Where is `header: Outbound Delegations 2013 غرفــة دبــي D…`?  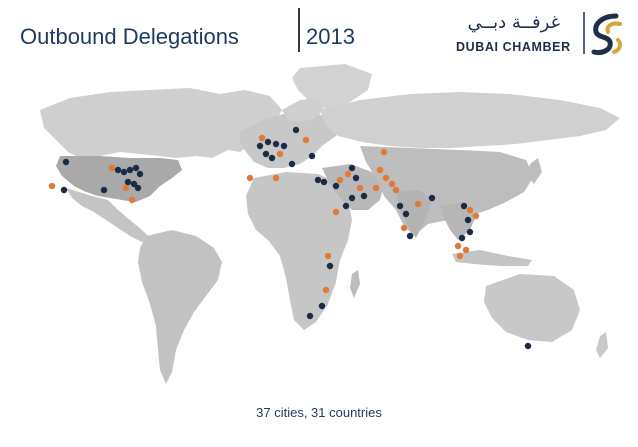
header: Outbound Delegations 2013 غرفــة دبــي D… is located at coordinates (319, 30).